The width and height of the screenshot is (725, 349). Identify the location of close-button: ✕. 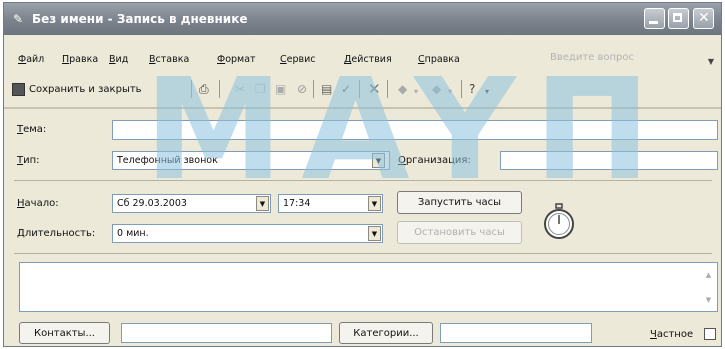
(703, 18).